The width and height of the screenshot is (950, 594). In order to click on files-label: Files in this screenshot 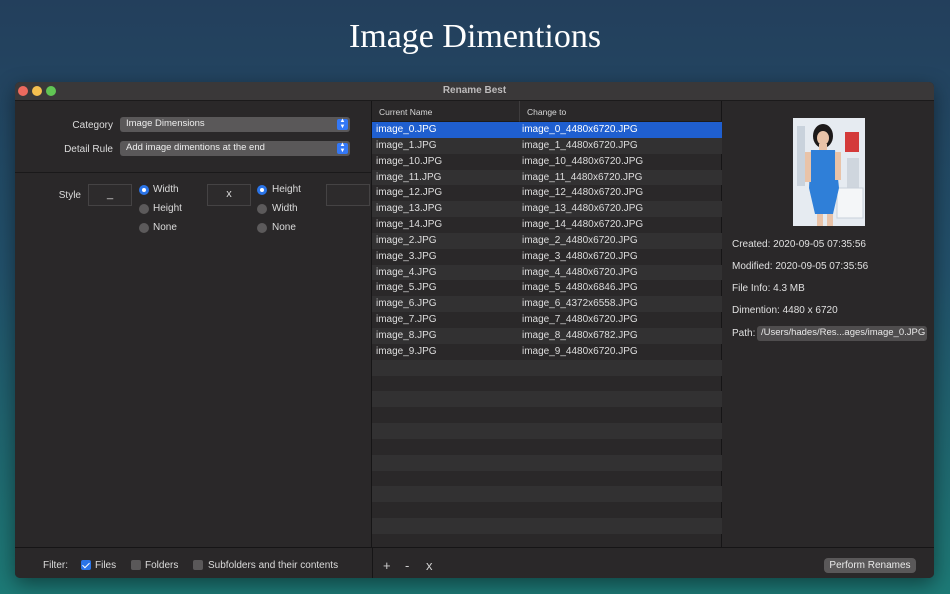, I will do `click(106, 565)`.